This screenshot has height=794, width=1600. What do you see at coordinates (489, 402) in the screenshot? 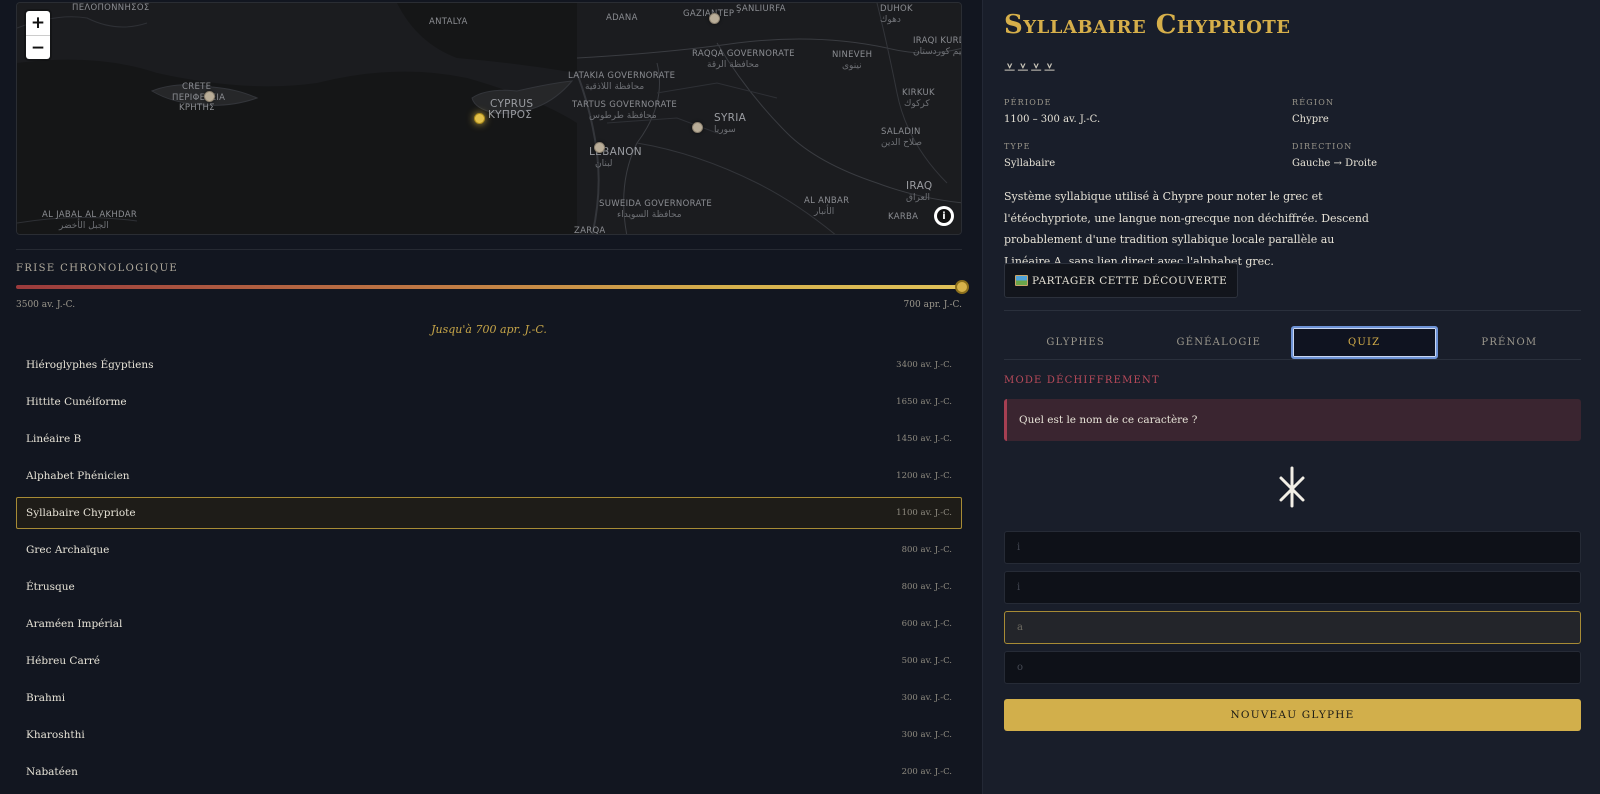
I see `script-list-item: Hittite Cunéiforme 1650 av. J.-C.` at bounding box center [489, 402].